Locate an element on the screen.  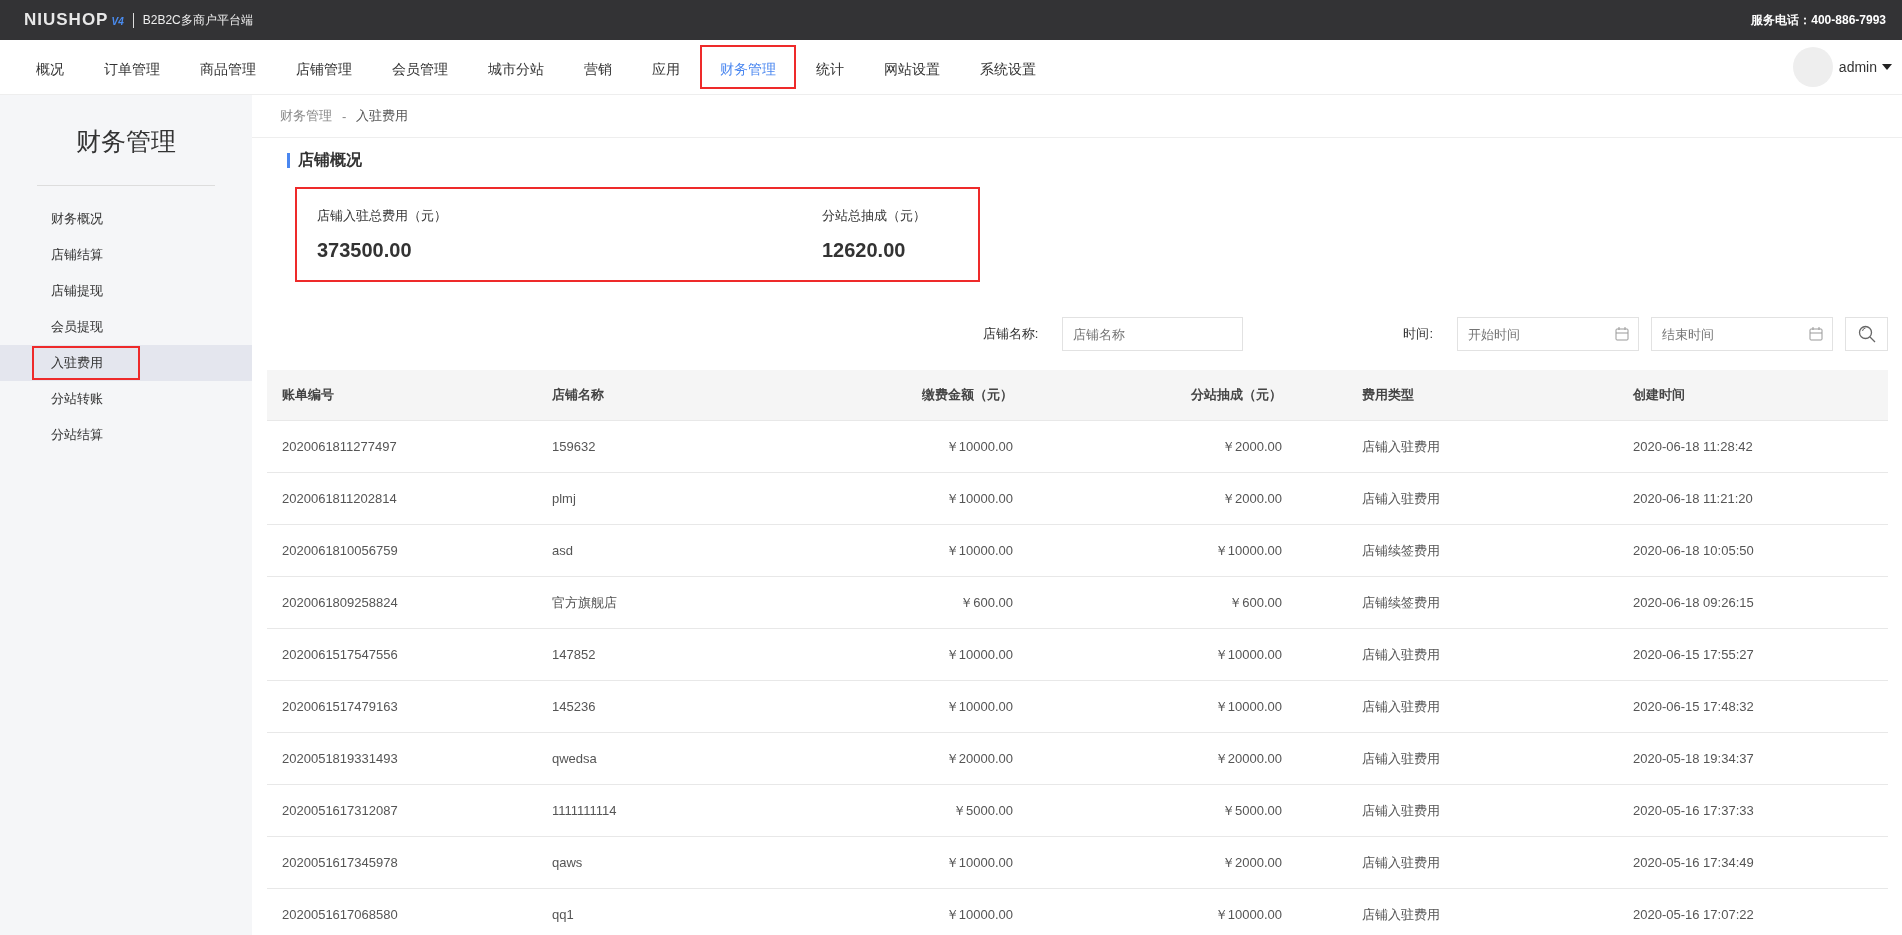
nav-tab: 订单管理 is located at coordinates (132, 67).